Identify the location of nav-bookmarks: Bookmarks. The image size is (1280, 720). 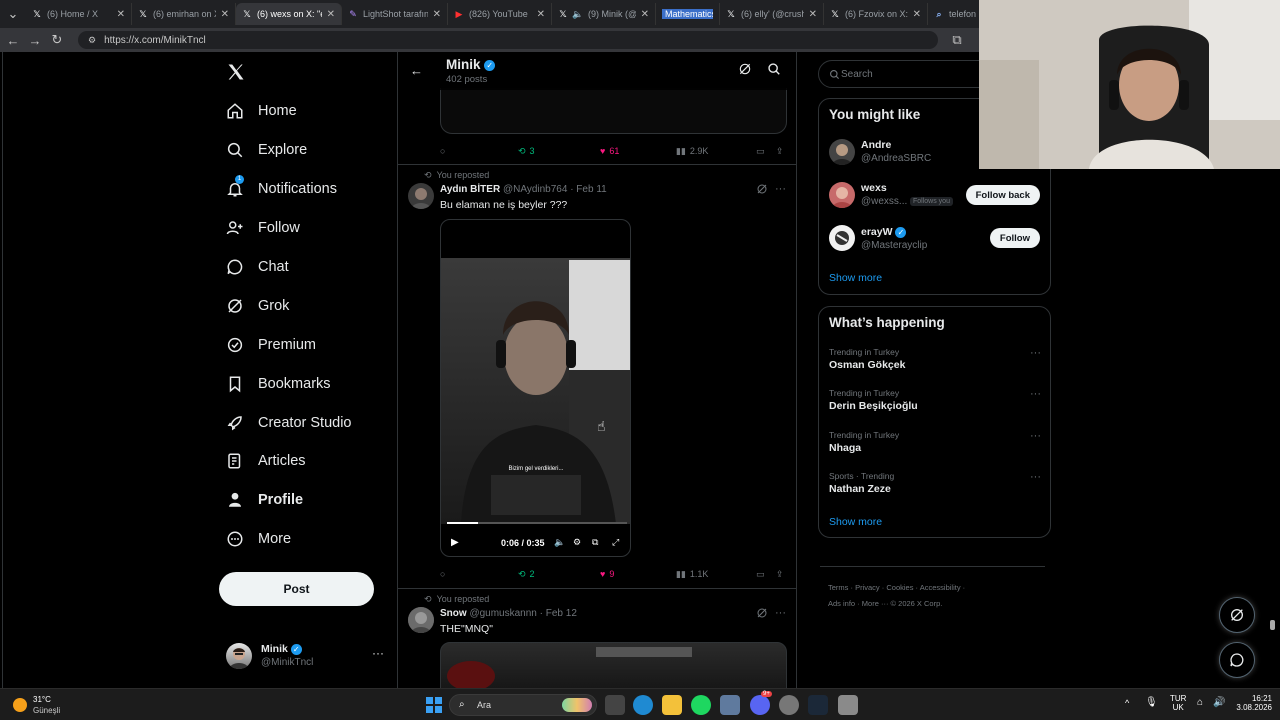
(278, 384).